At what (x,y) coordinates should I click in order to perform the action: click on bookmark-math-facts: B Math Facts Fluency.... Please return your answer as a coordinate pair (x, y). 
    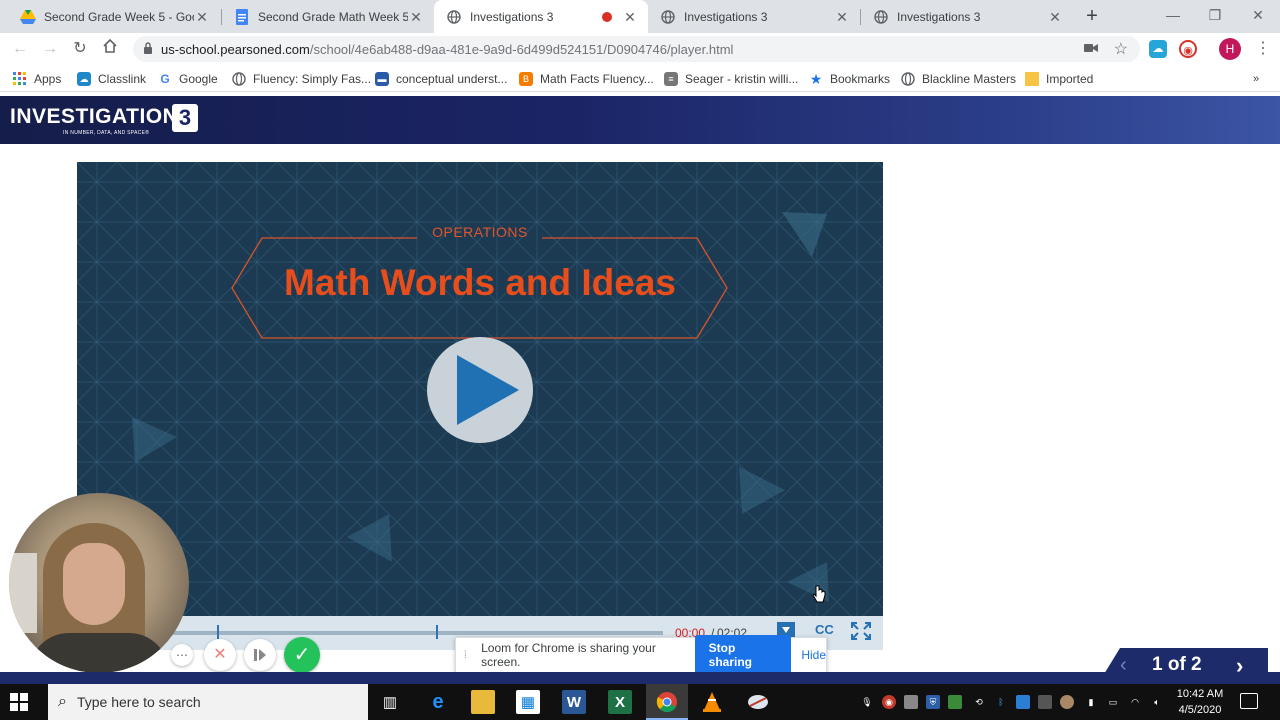
    Looking at the image, I should click on (586, 79).